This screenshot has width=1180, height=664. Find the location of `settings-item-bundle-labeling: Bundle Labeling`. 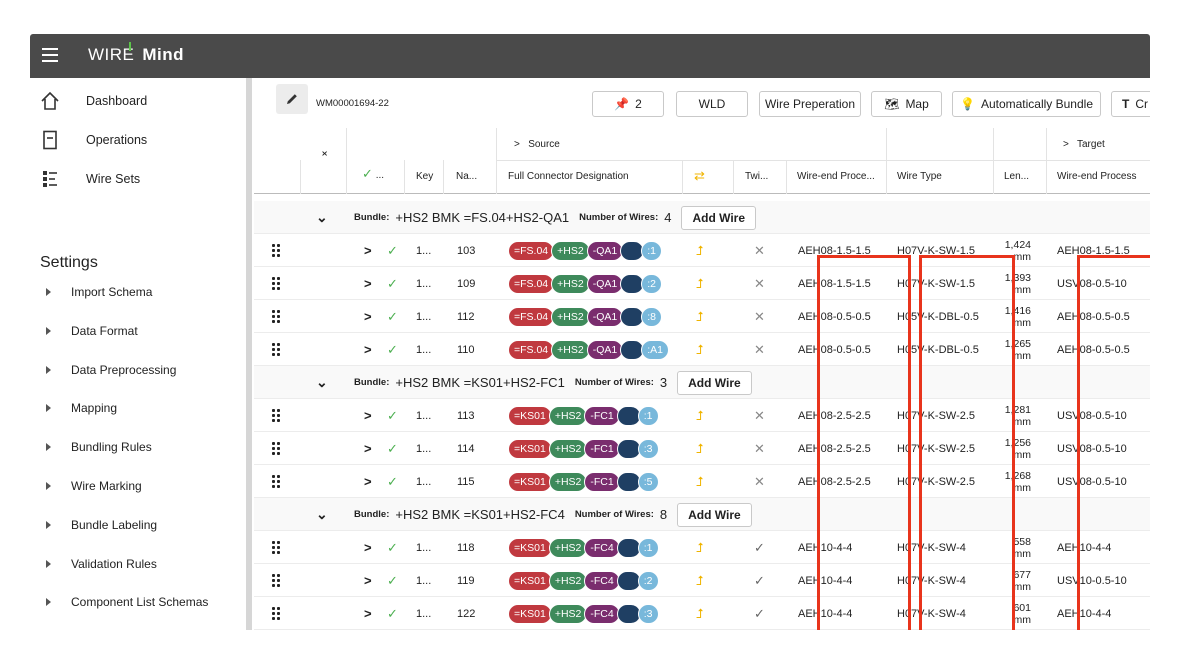

settings-item-bundle-labeling: Bundle Labeling is located at coordinates (146, 525).